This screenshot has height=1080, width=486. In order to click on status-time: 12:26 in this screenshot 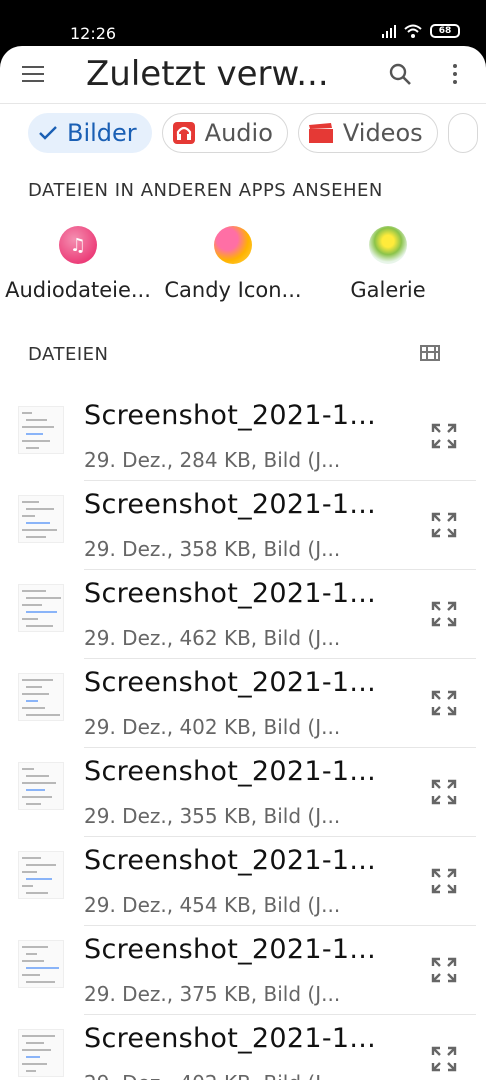, I will do `click(93, 33)`.